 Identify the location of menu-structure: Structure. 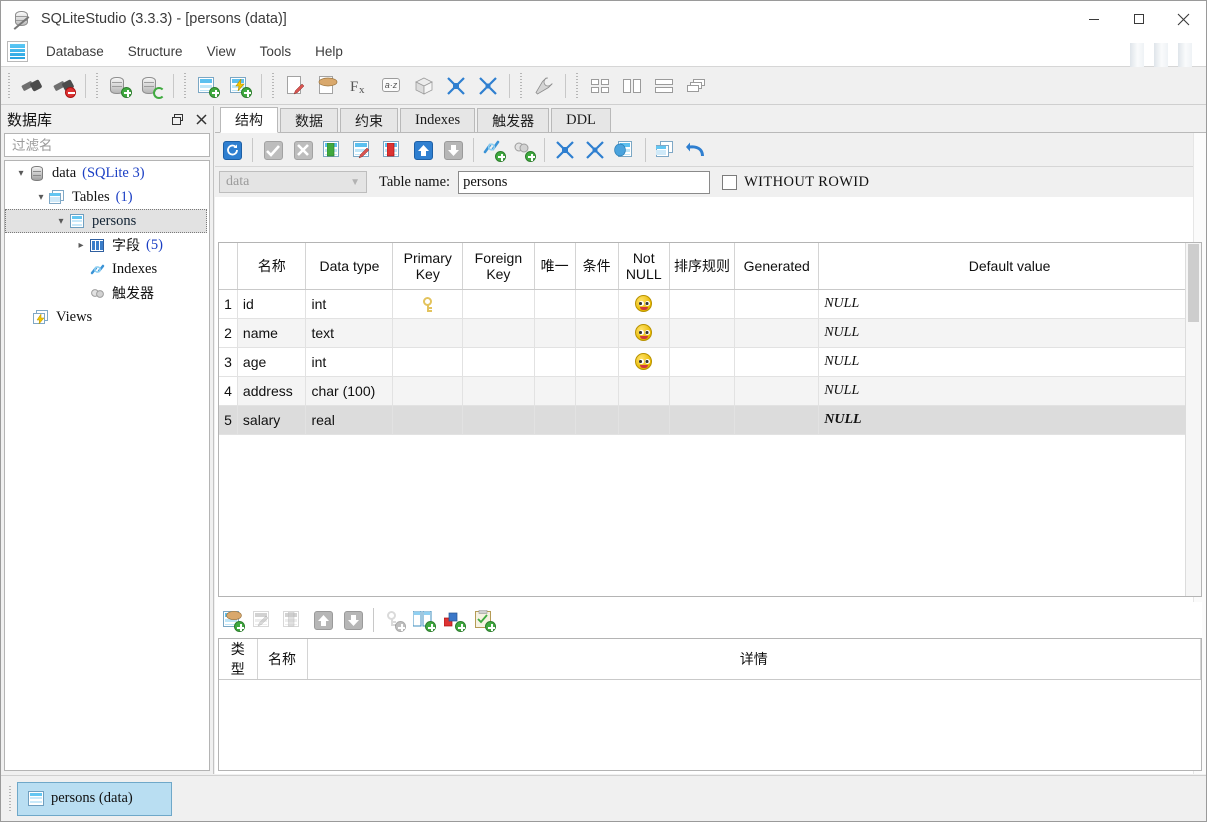
(155, 51).